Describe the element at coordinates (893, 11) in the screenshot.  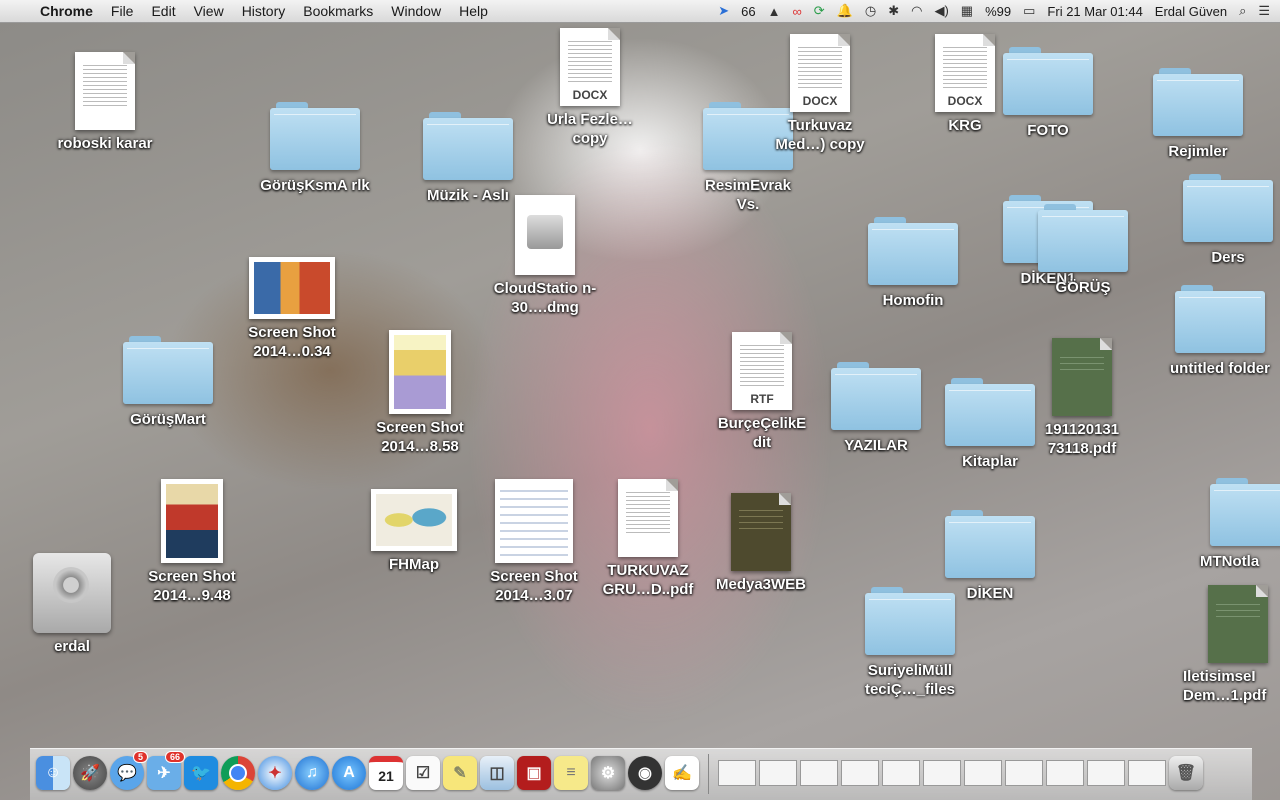
I see `bluetooth-icon: ✱` at that location.